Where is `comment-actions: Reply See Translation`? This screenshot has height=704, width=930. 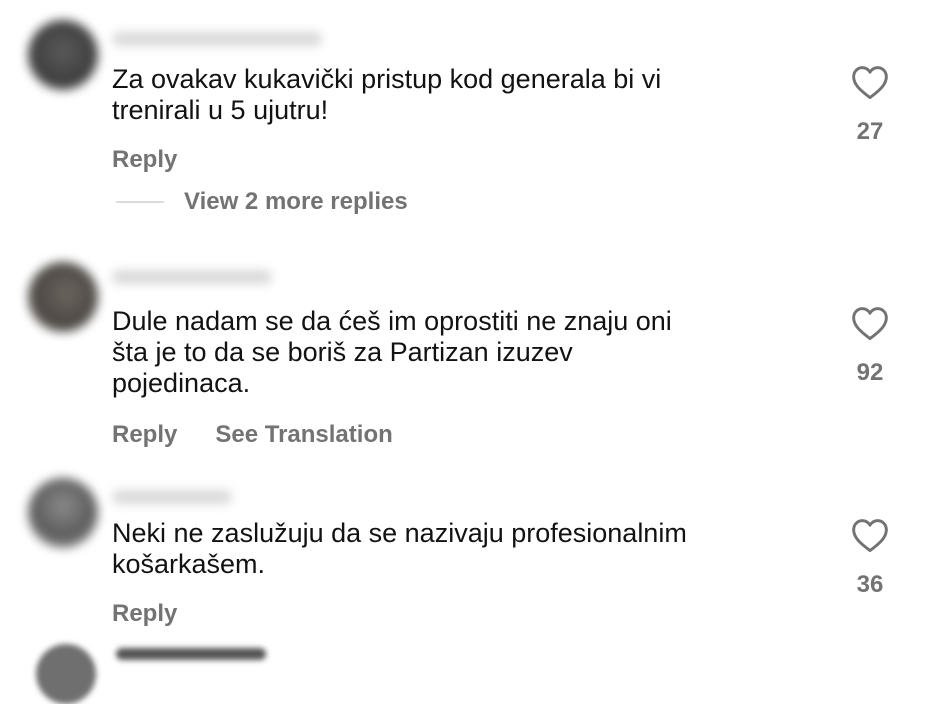
comment-actions: Reply See Translation is located at coordinates (252, 435).